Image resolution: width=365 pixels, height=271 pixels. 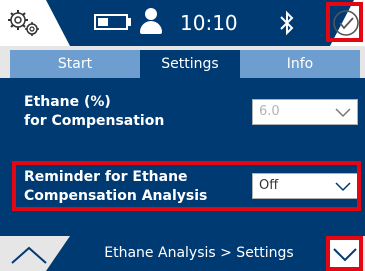 I want to click on ethane-select-value: 6.0, so click(x=269, y=111).